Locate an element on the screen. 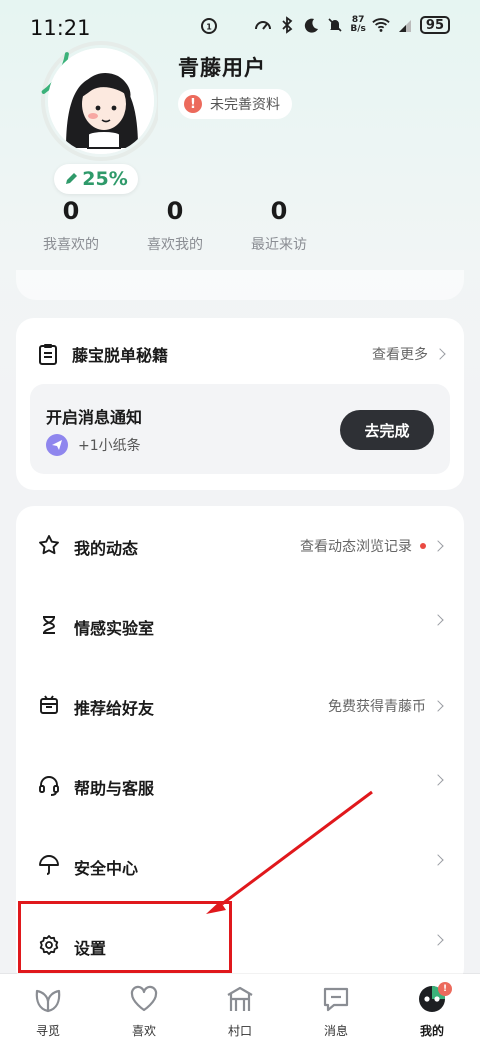 The height and width of the screenshot is (1040, 480). settings-highlight-box is located at coordinates (125, 937).